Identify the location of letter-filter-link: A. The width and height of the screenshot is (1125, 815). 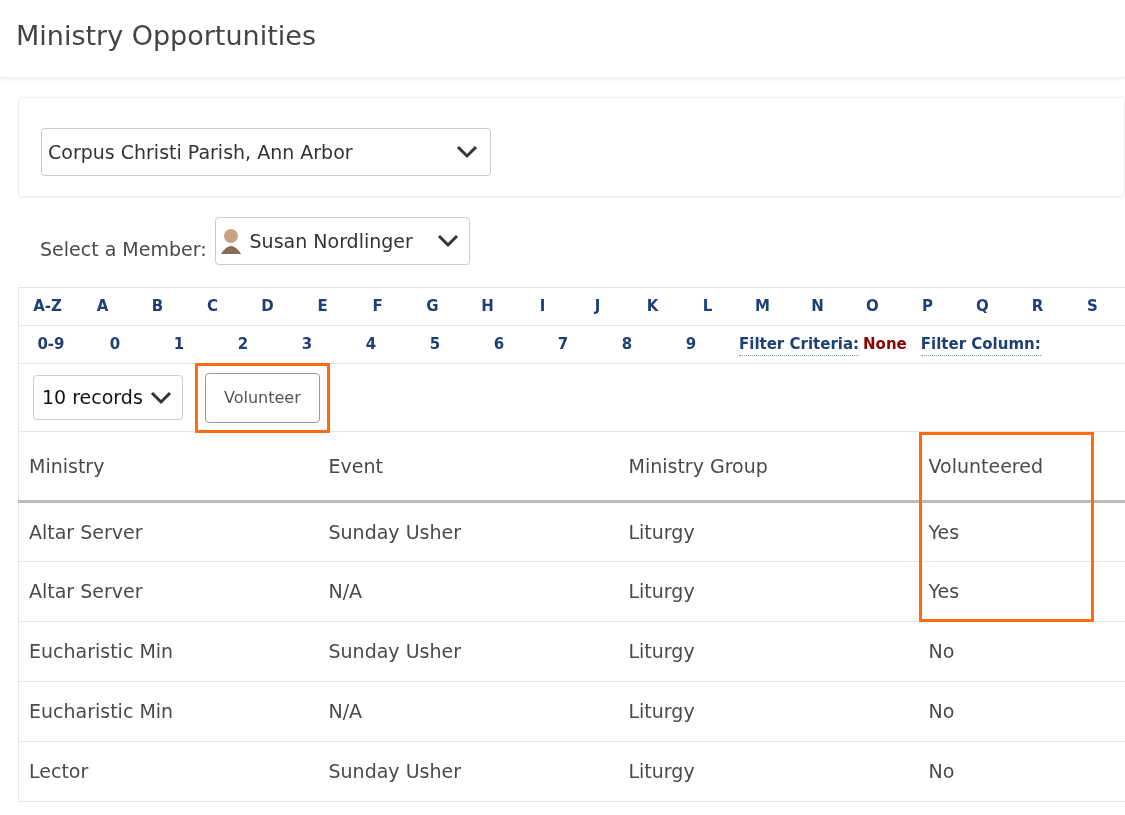
(101, 306).